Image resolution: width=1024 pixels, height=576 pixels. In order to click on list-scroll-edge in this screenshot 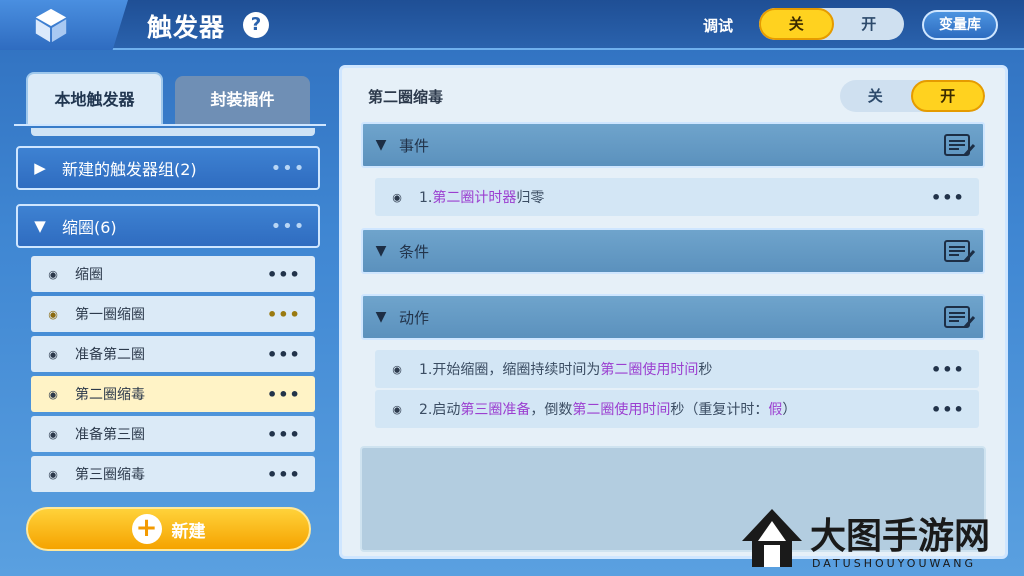, I will do `click(173, 132)`.